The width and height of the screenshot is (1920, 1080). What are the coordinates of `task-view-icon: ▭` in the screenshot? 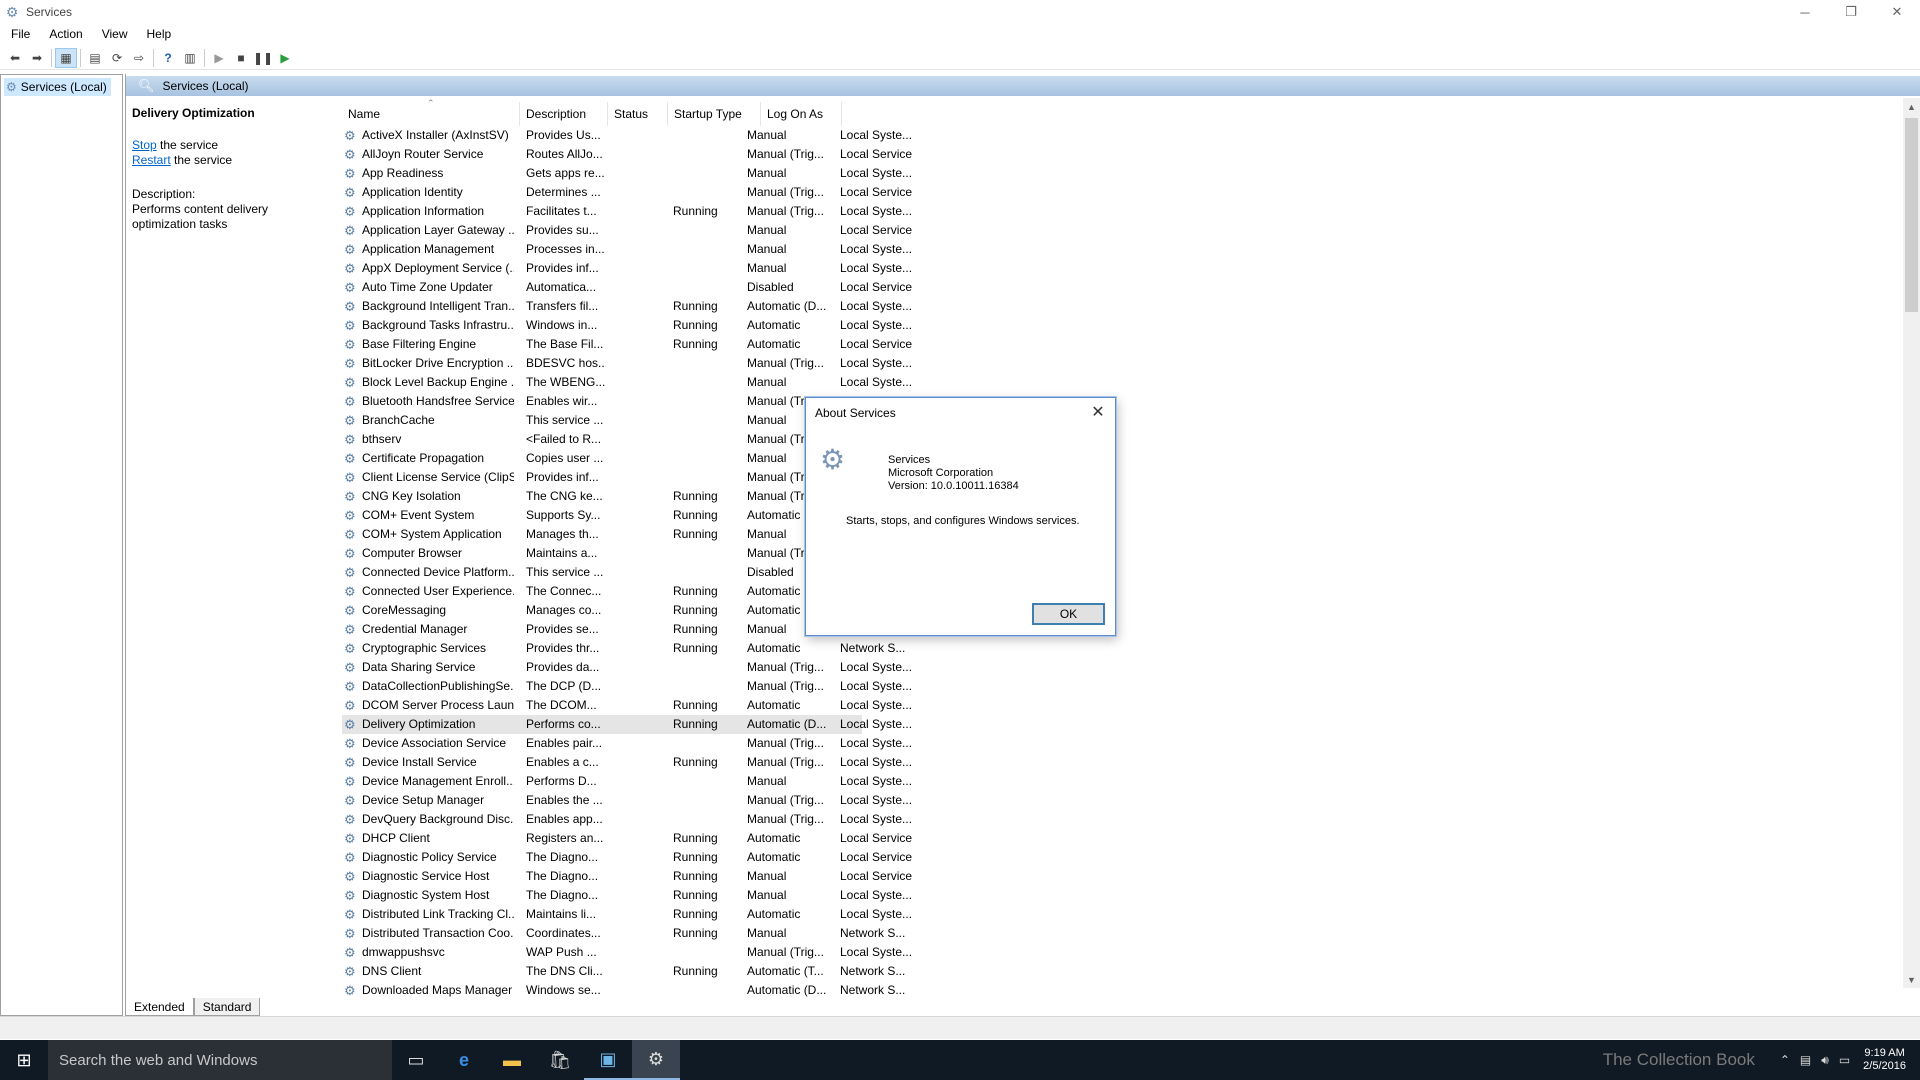 It's located at (416, 1060).